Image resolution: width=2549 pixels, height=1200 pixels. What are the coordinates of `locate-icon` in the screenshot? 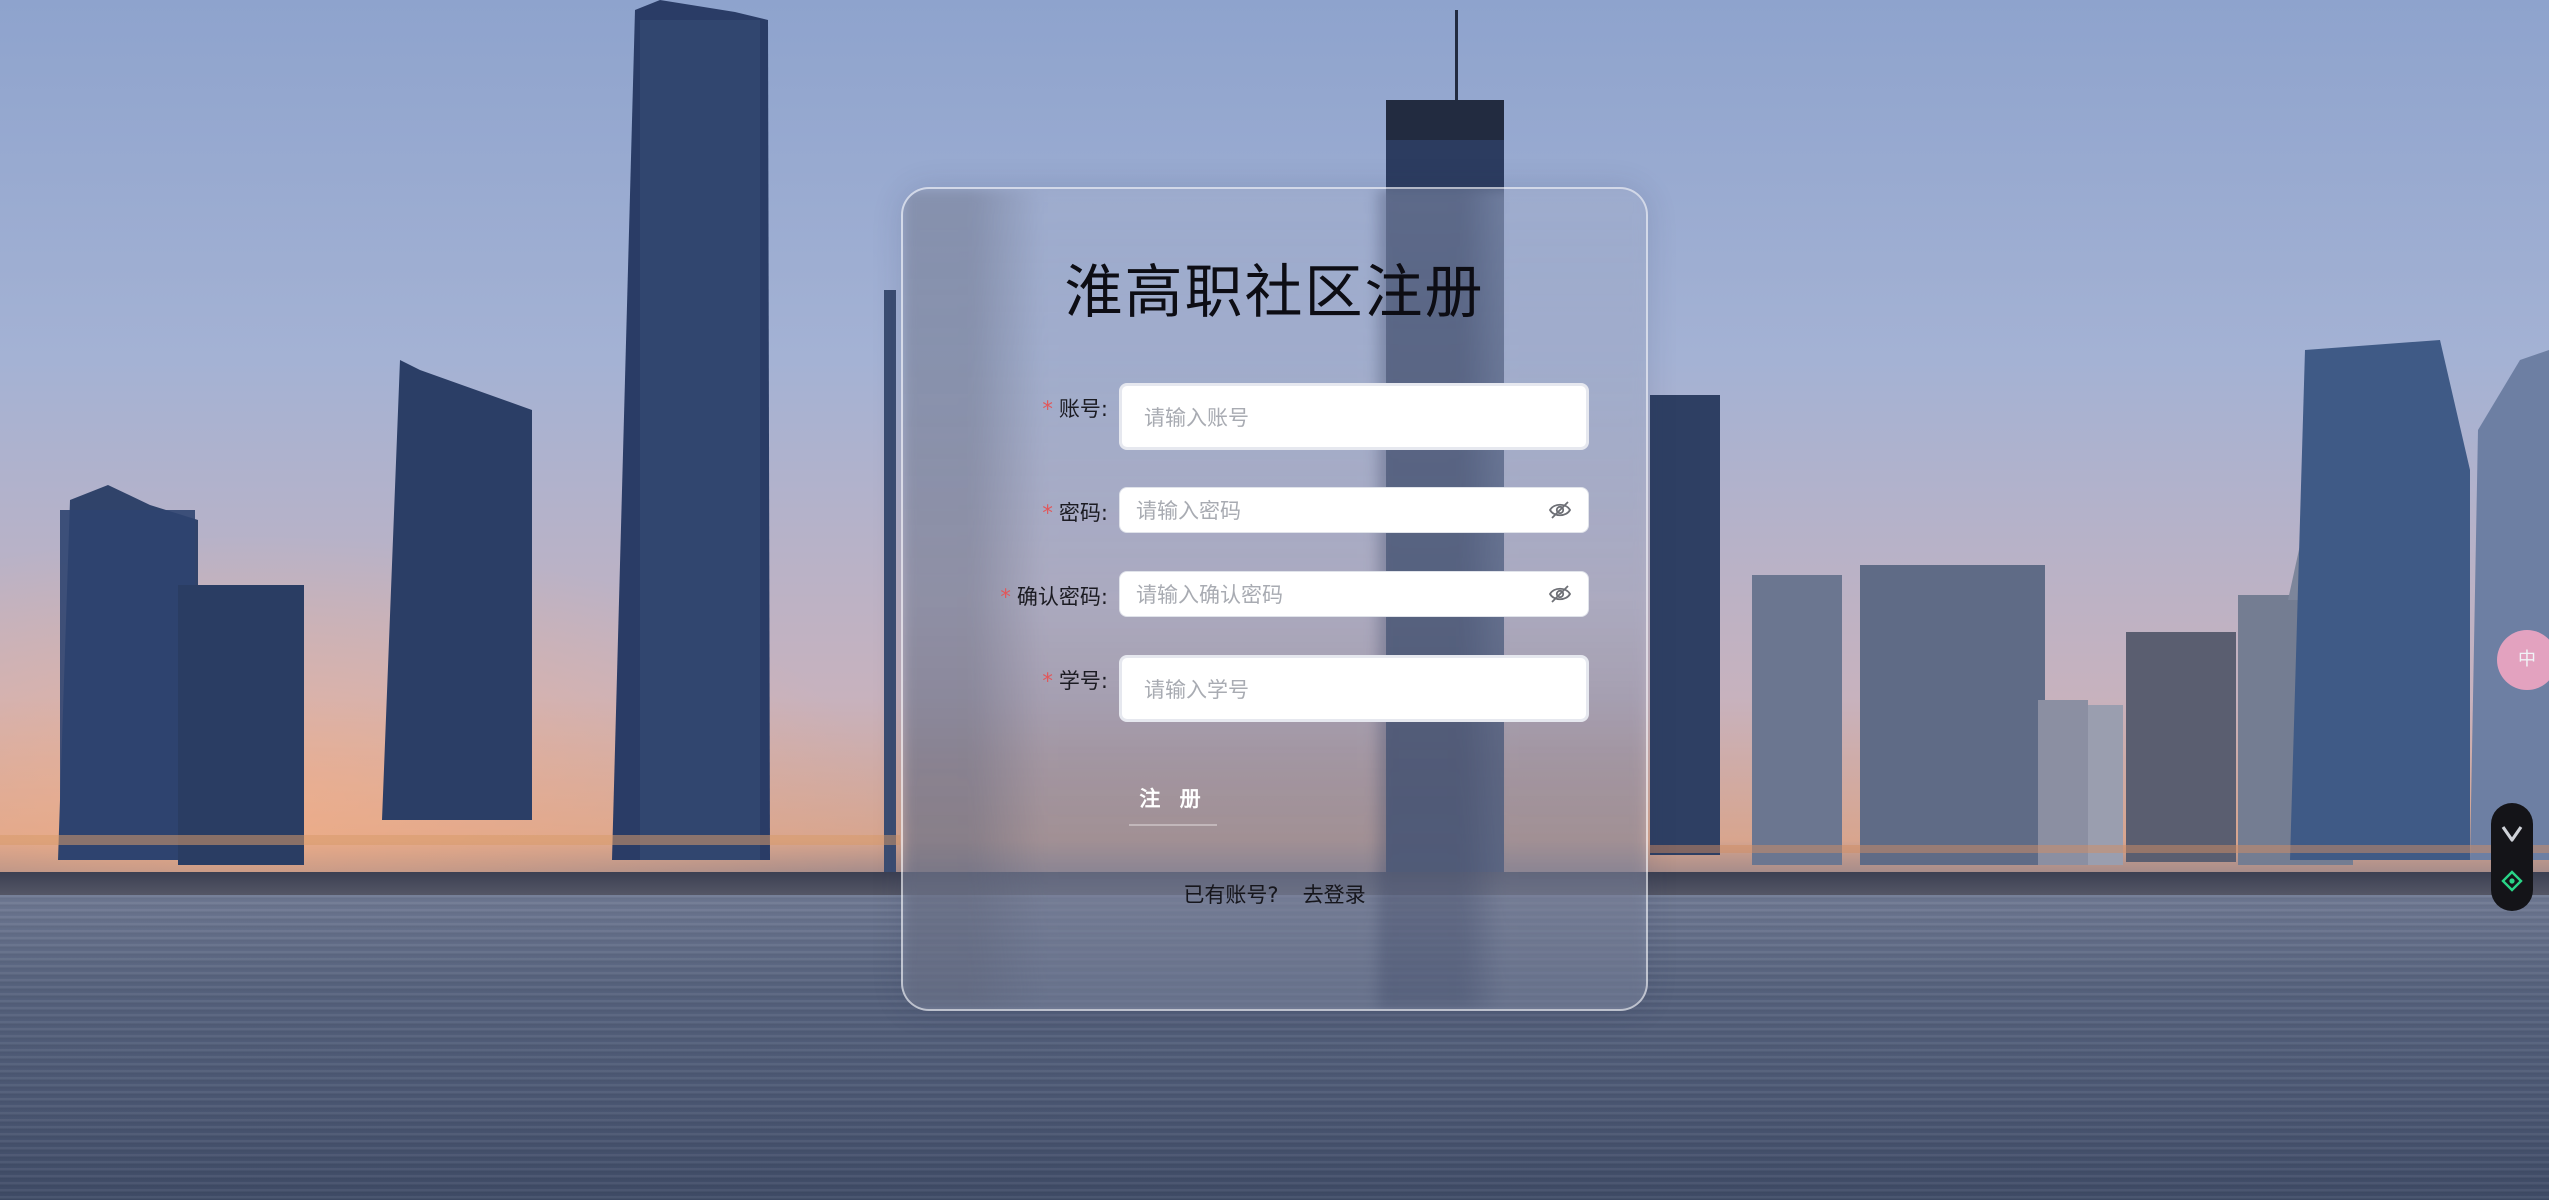 It's located at (2512, 881).